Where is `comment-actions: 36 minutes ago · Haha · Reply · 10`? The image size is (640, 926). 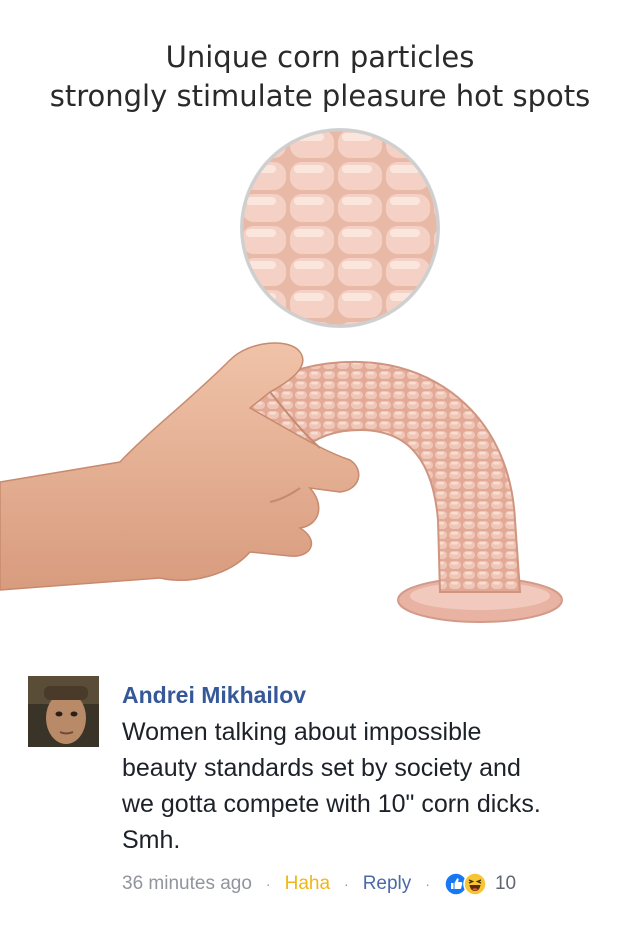
comment-actions: 36 minutes ago · Haha · Reply · 10 is located at coordinates (319, 884).